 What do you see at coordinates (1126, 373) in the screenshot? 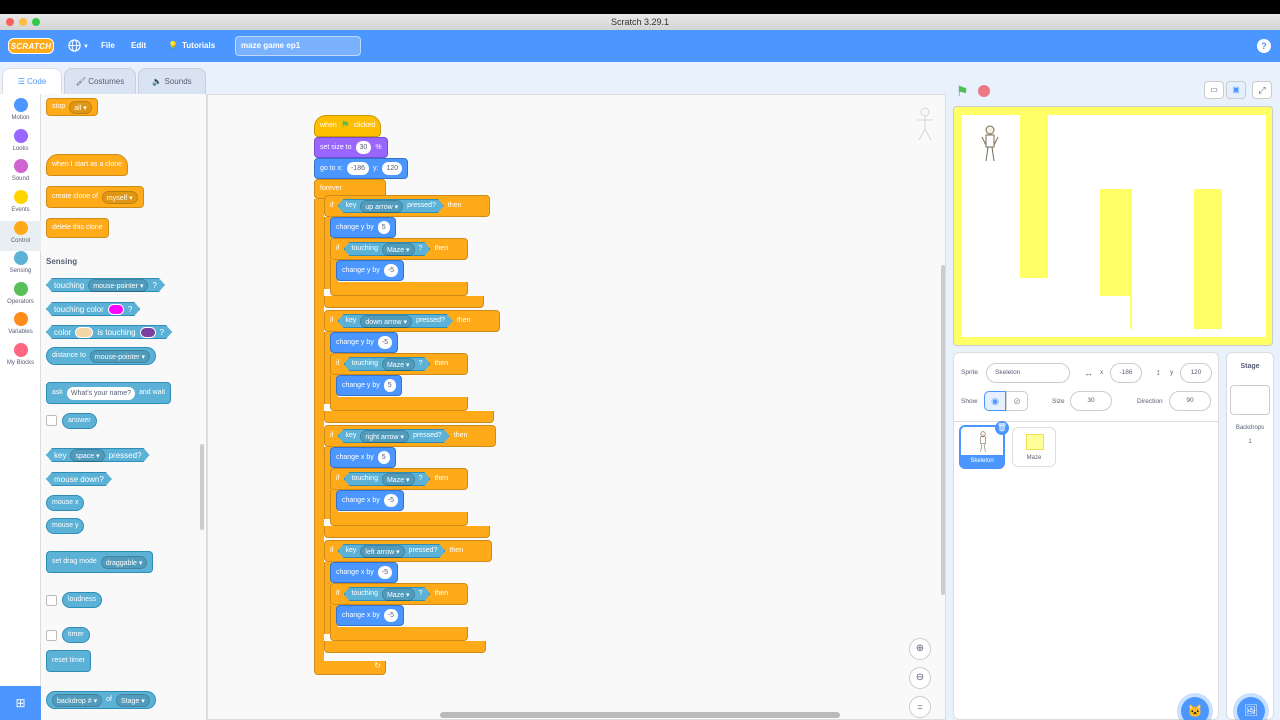
I see `x-position-input: -186` at bounding box center [1126, 373].